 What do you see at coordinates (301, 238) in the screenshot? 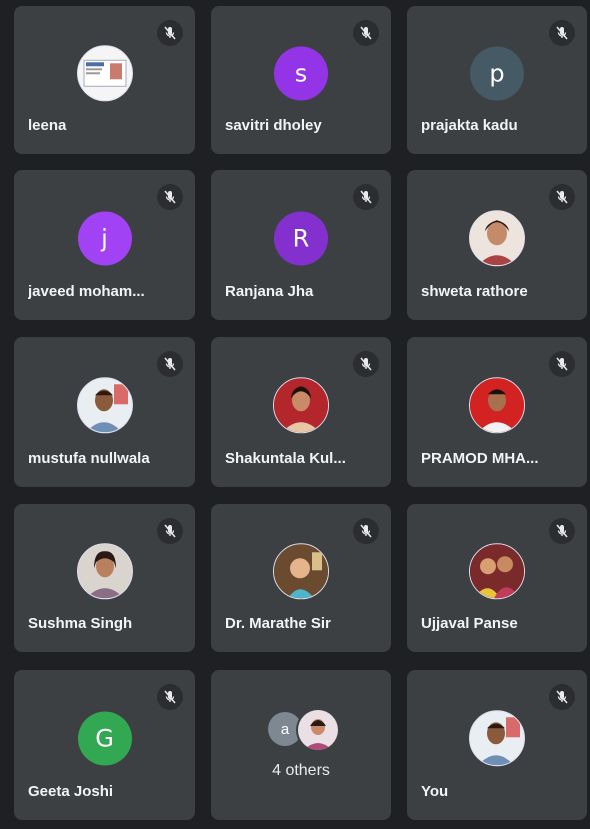
I see `avatar: R` at bounding box center [301, 238].